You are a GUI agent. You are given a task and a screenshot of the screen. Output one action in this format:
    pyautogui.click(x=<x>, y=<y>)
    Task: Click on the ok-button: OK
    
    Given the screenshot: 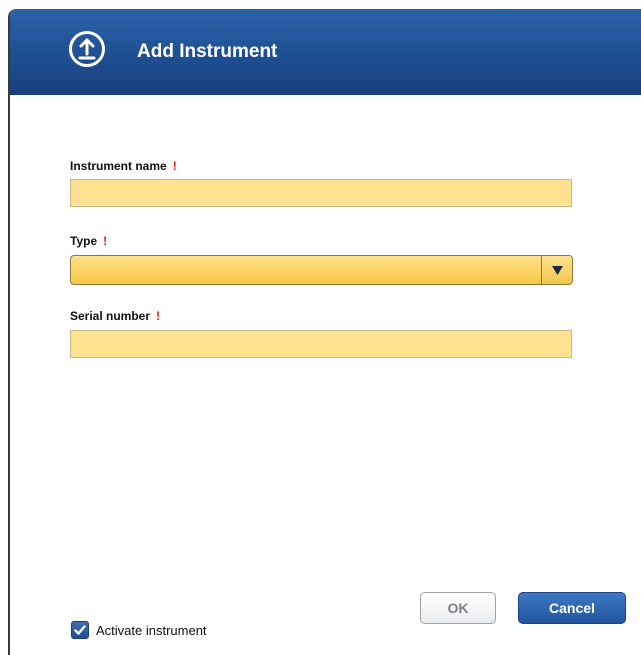 What is the action you would take?
    pyautogui.click(x=458, y=608)
    